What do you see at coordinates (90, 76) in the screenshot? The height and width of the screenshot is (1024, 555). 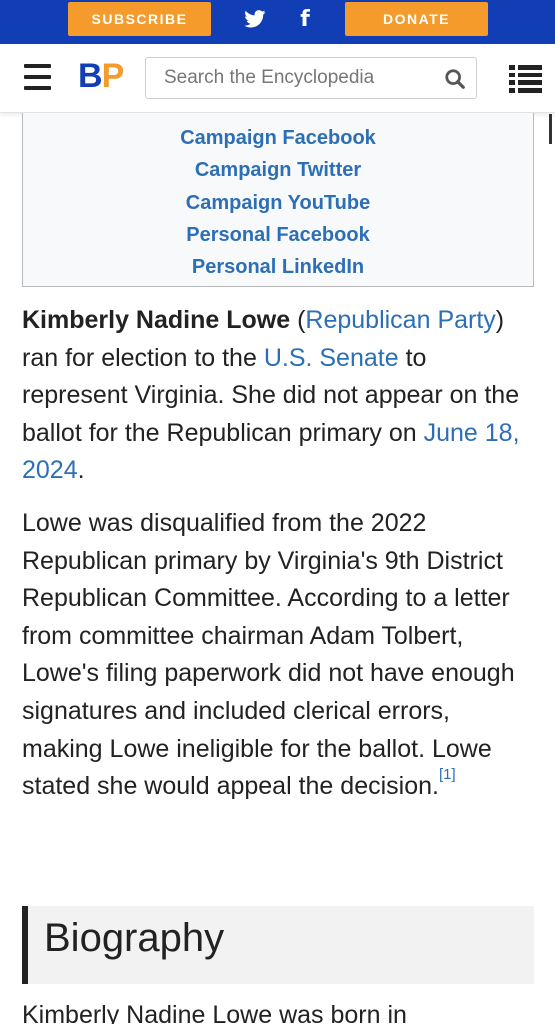 I see `logo-letter-b: B` at bounding box center [90, 76].